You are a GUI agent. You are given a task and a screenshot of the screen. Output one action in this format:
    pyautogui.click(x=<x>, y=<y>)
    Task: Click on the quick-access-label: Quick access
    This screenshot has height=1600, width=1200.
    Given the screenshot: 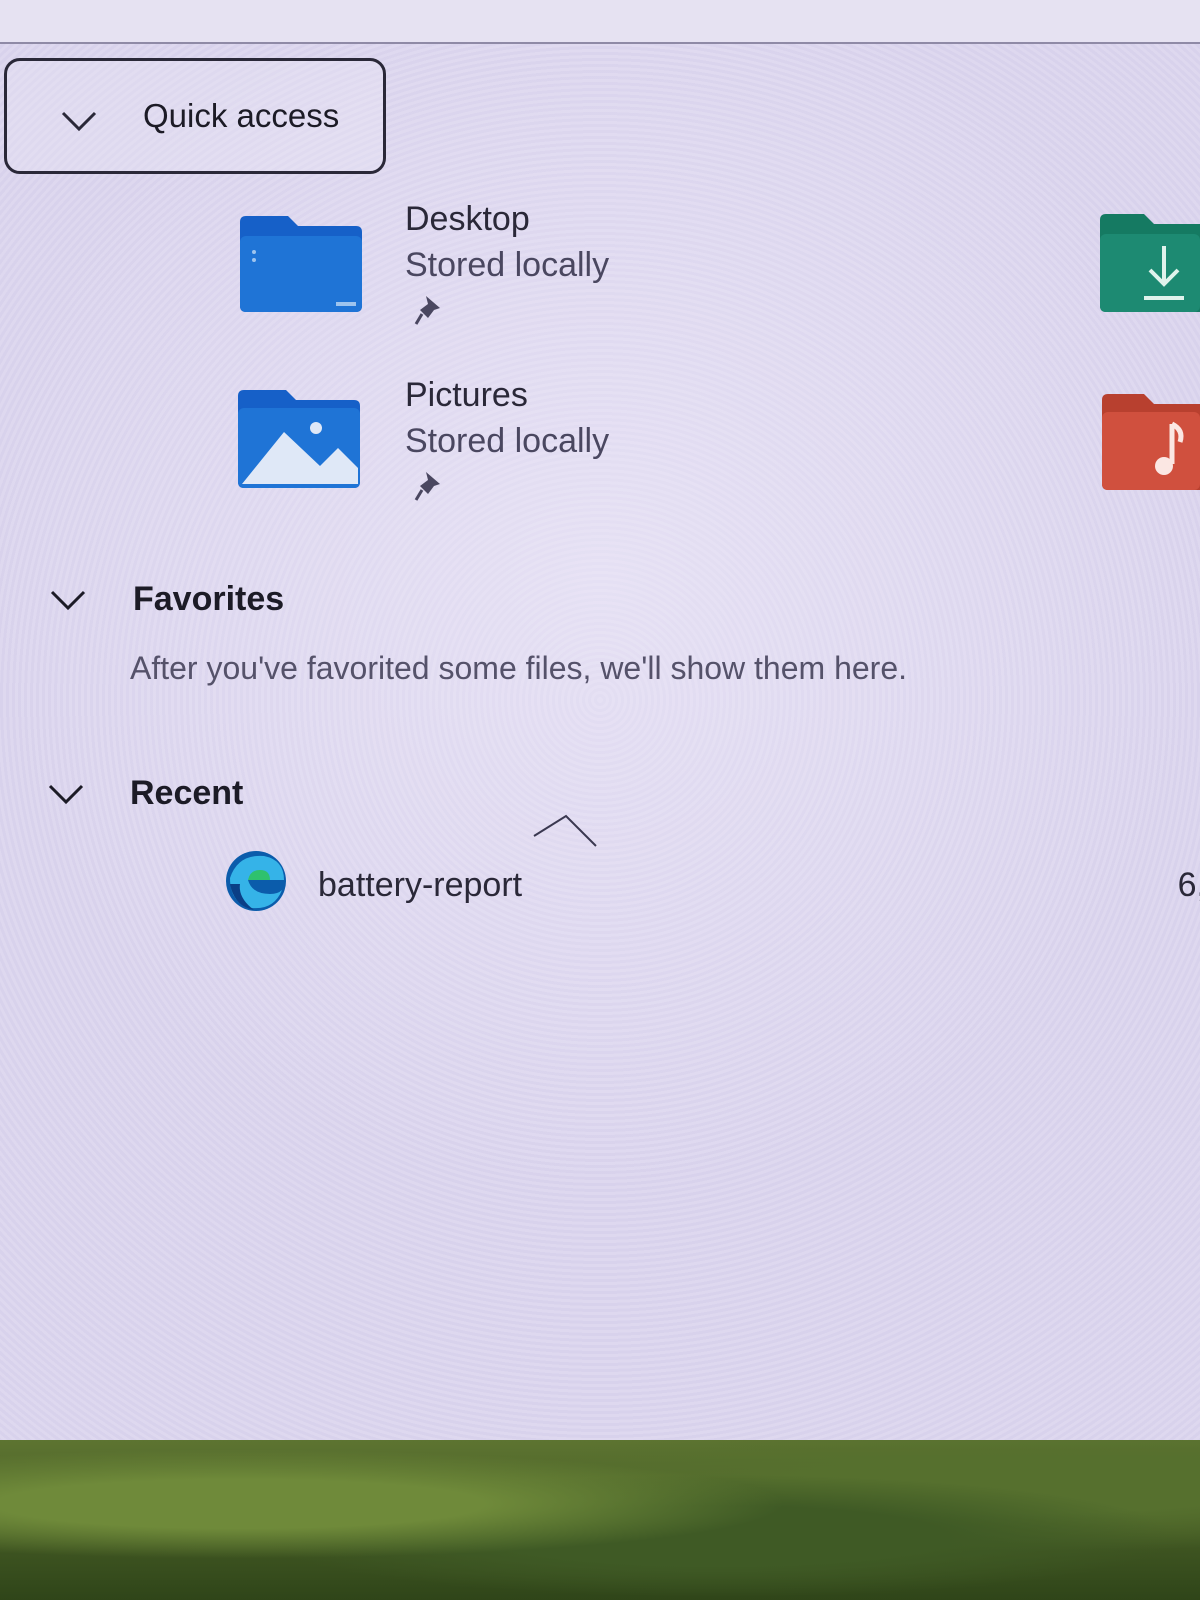 What is the action you would take?
    pyautogui.click(x=241, y=115)
    